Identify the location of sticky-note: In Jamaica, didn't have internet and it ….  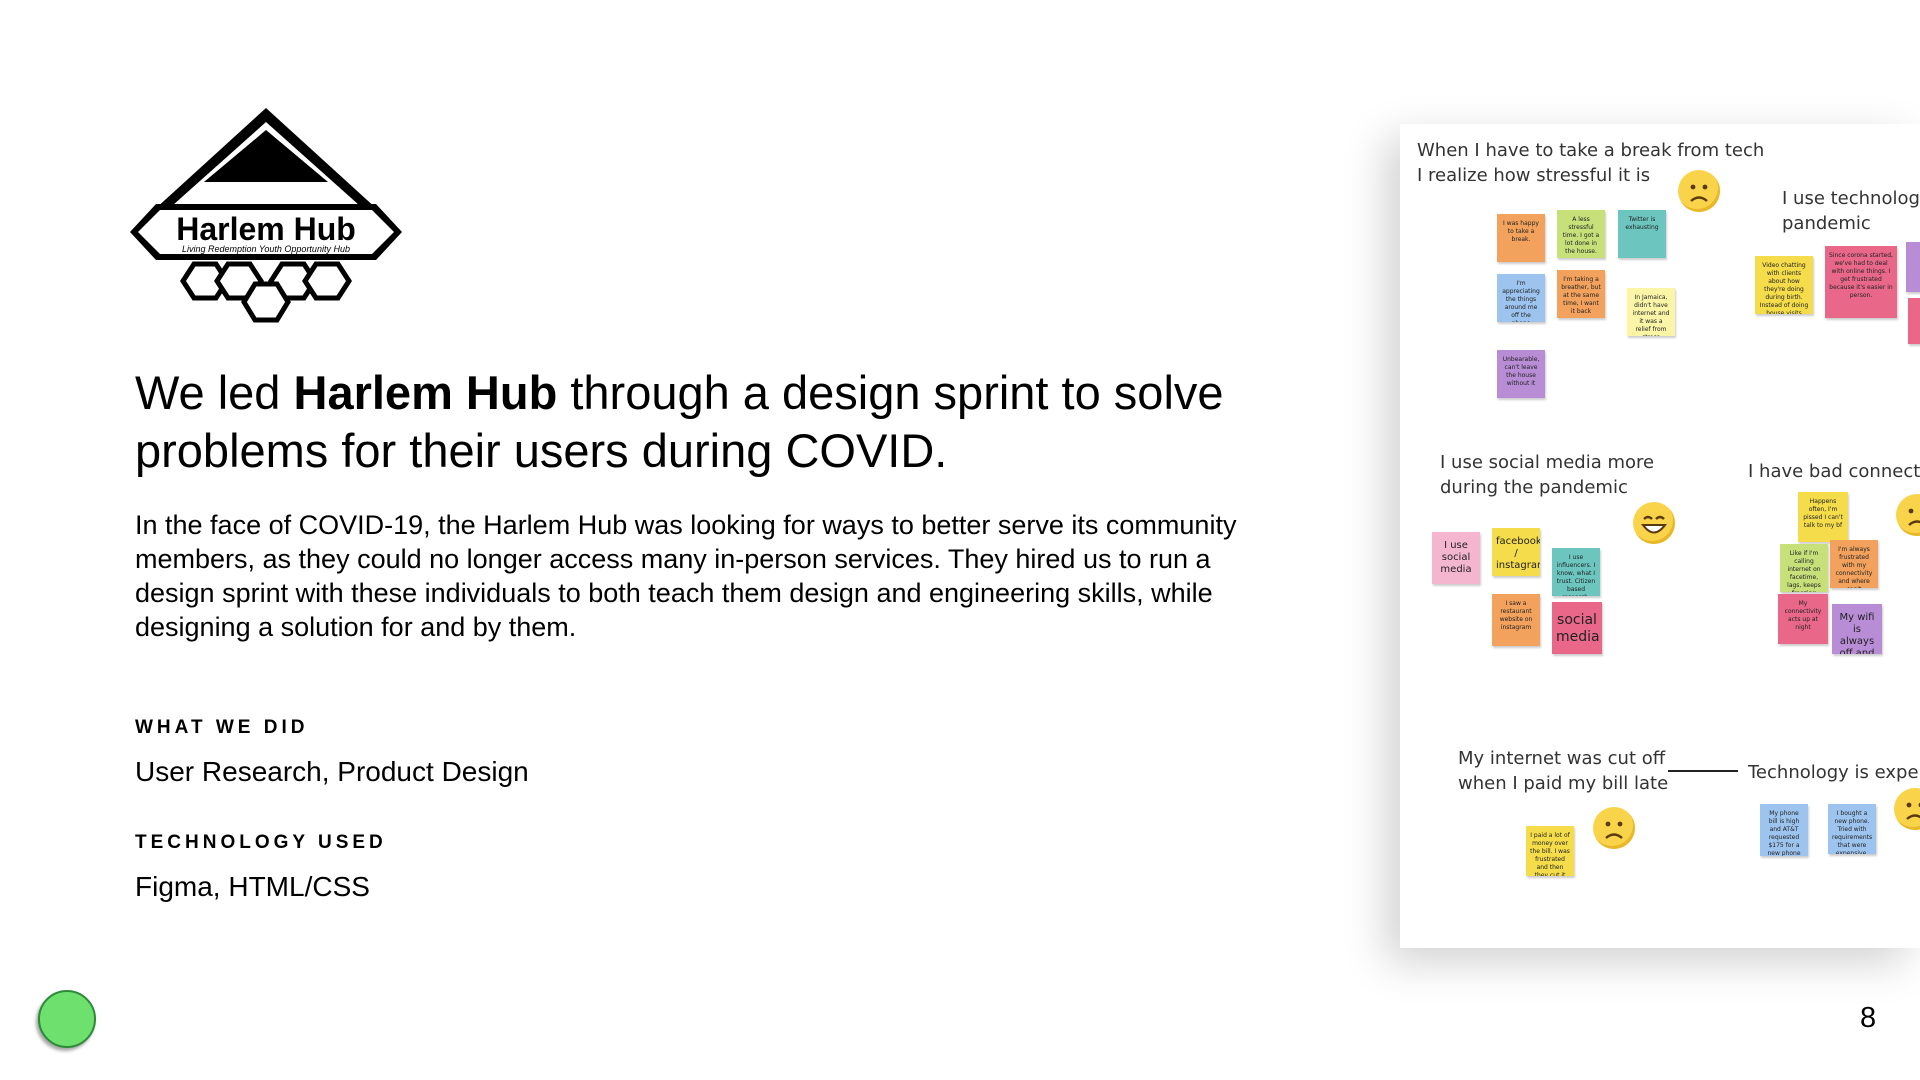
(1651, 312).